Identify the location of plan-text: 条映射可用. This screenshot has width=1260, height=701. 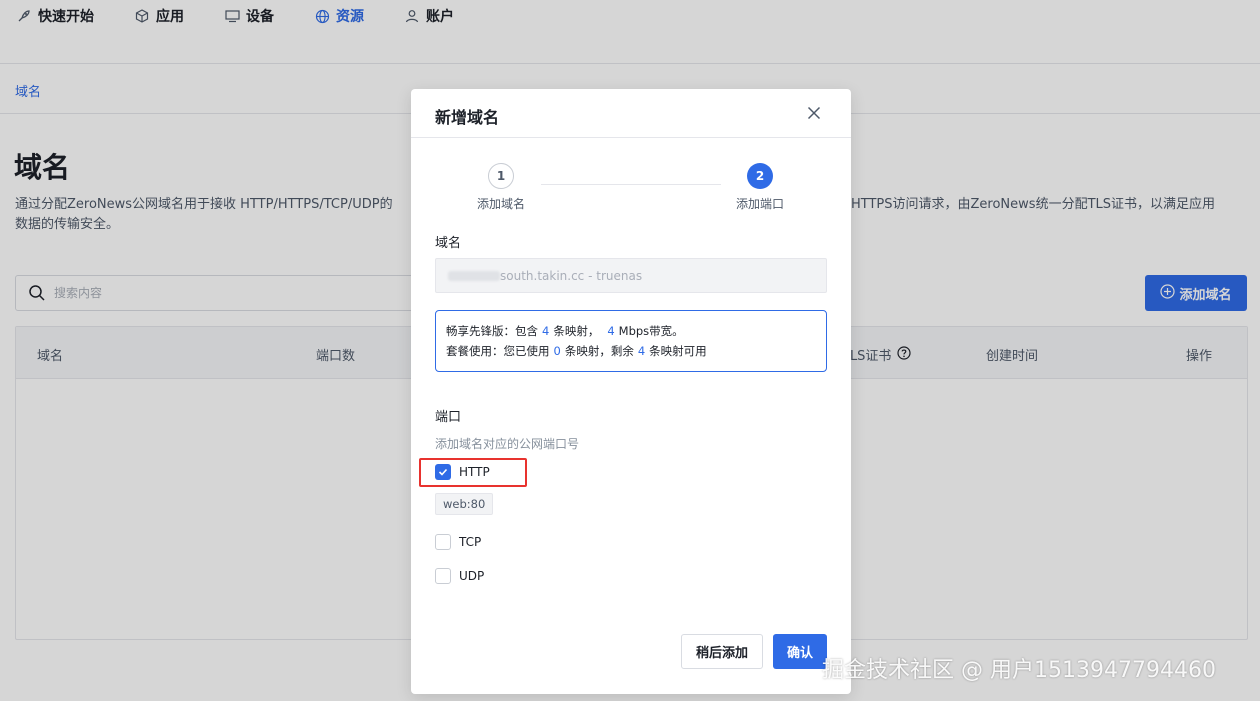
(678, 351).